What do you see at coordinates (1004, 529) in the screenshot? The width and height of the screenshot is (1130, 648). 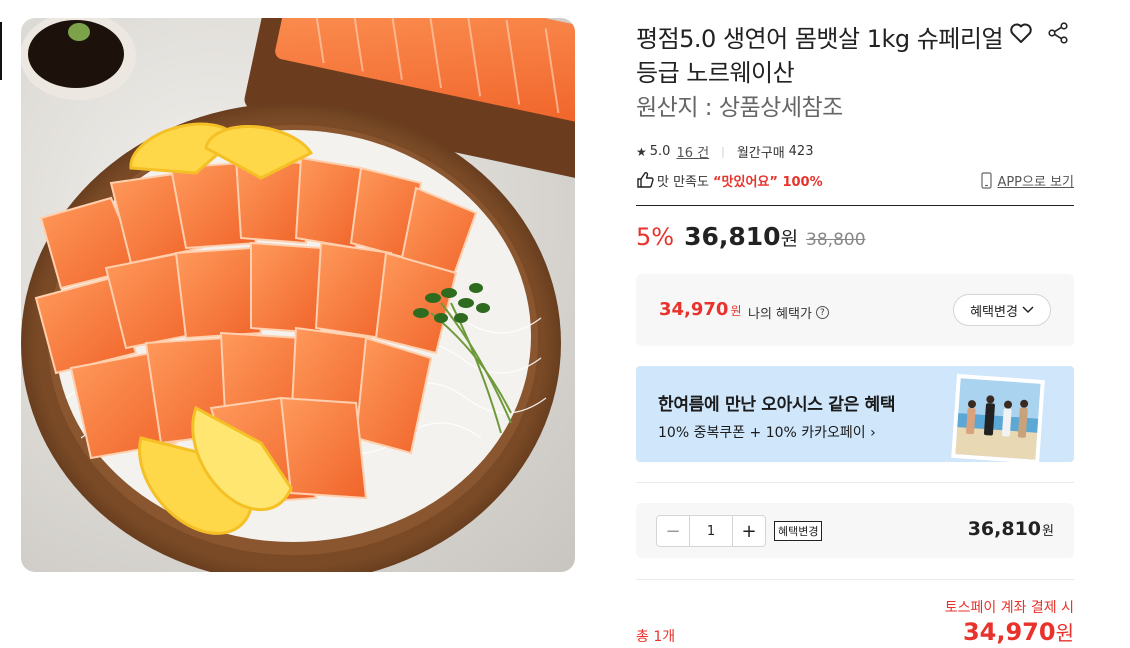 I see `line-price-amount: 36,810` at bounding box center [1004, 529].